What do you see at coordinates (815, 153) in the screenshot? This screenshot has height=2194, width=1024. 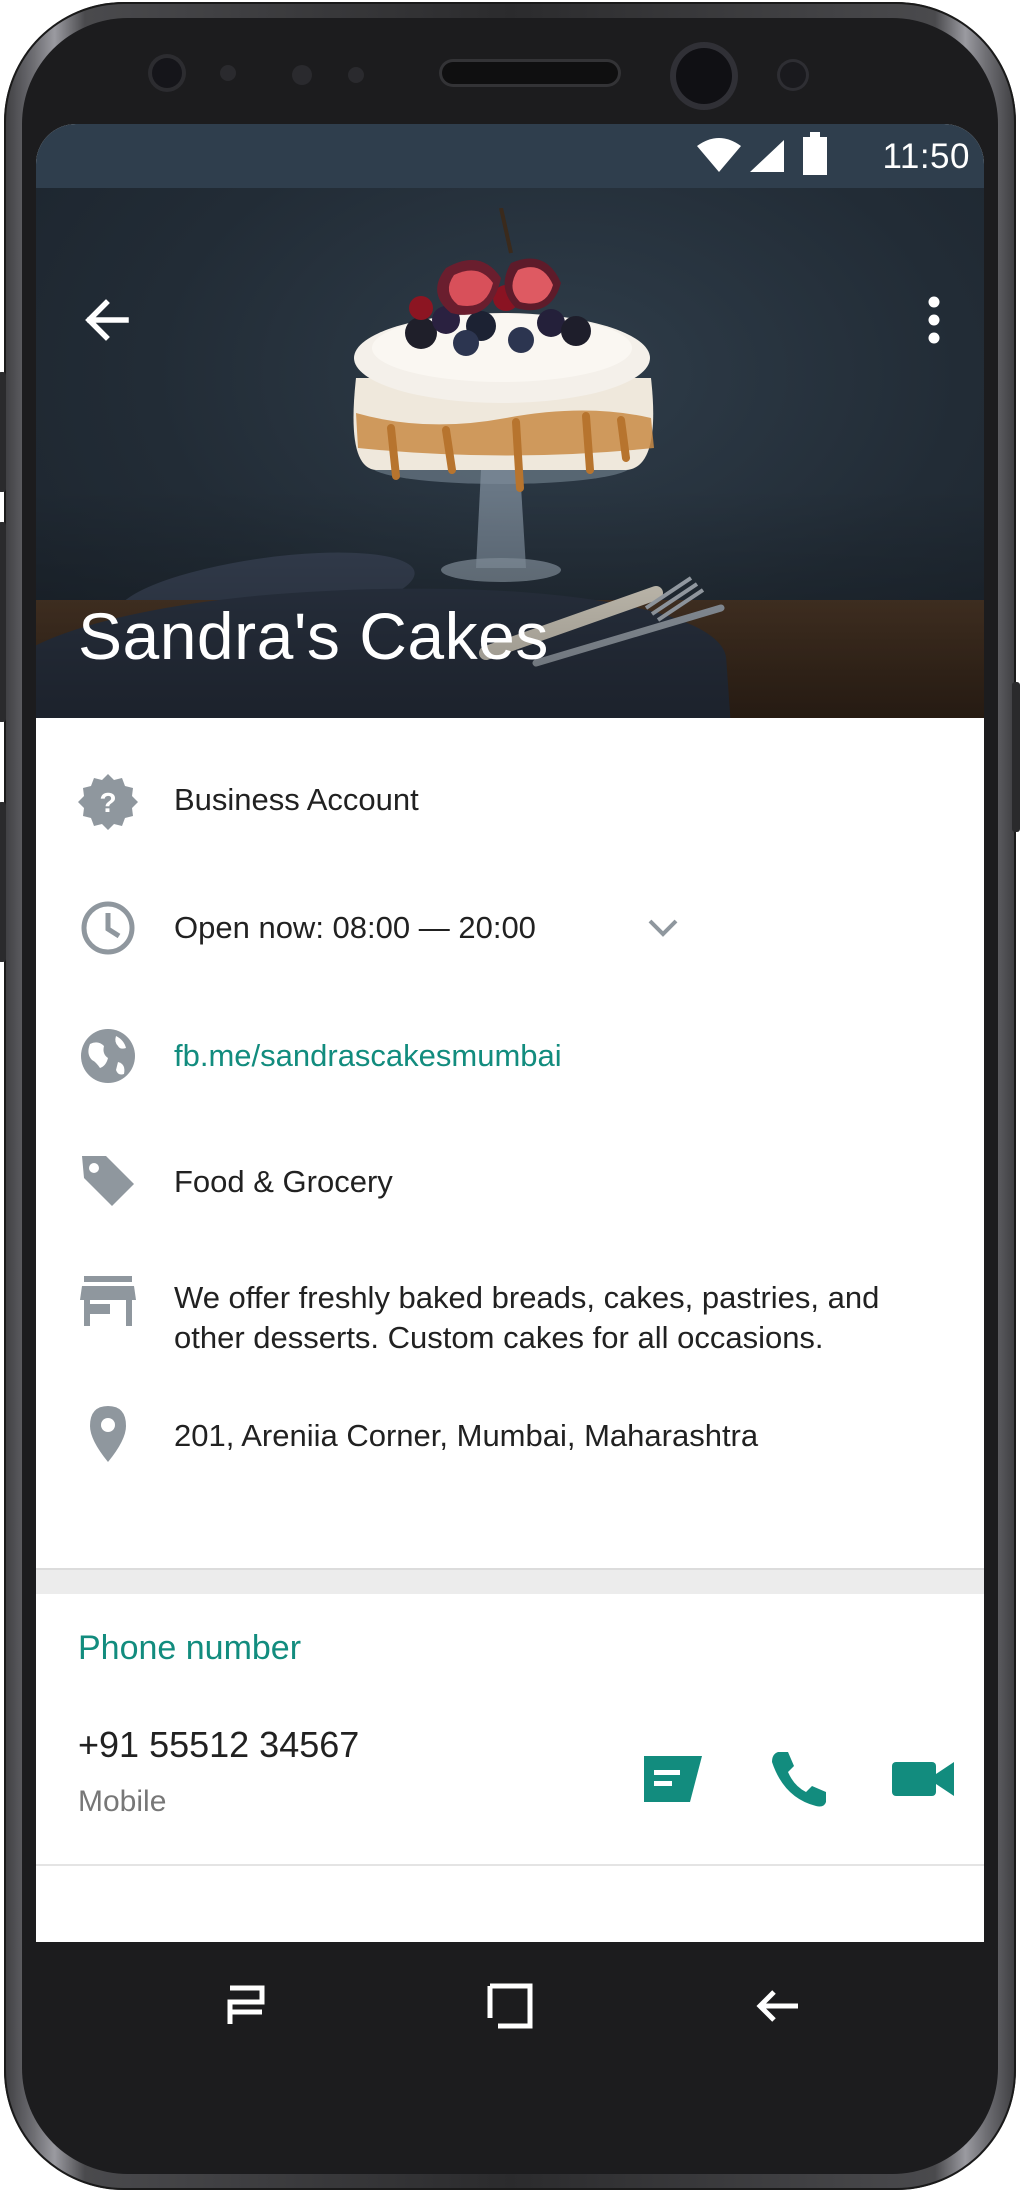 I see `battery-icon` at bounding box center [815, 153].